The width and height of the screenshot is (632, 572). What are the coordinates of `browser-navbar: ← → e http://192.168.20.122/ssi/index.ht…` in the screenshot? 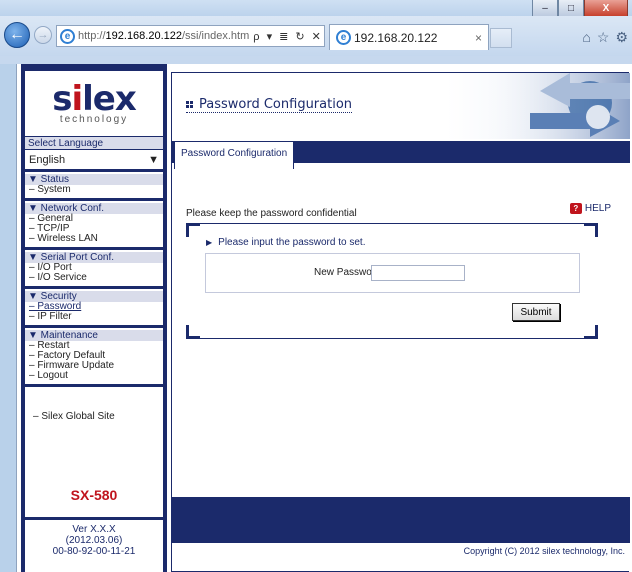 It's located at (316, 36).